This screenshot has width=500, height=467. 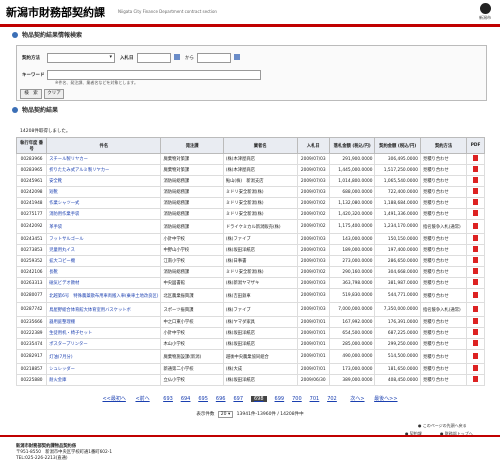 What do you see at coordinates (192, 344) in the screenshot?
I see `row-department: 木山小学校` at bounding box center [192, 344].